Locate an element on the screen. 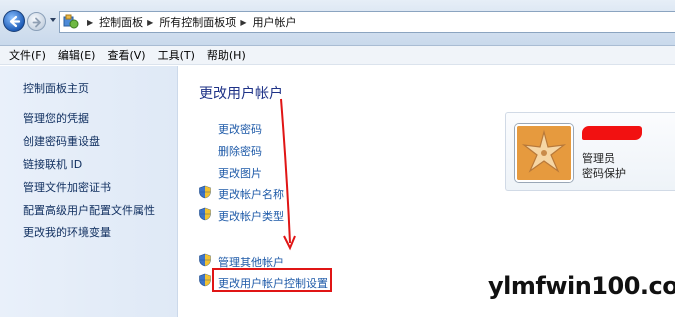 The image size is (675, 317). address-bar: ▶ 控制面板 ▶ 所有控制面板项 ▶ 用户帐户 is located at coordinates (337, 23).